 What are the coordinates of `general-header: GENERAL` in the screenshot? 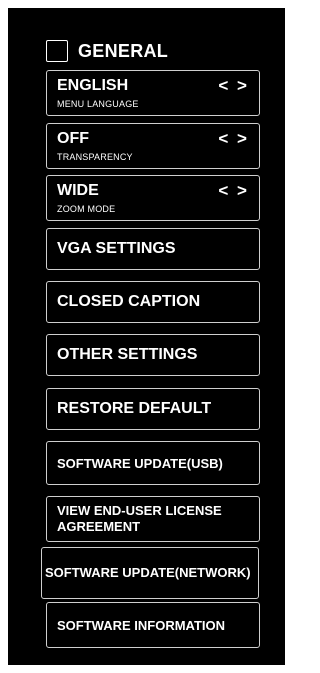 It's located at (146, 51).